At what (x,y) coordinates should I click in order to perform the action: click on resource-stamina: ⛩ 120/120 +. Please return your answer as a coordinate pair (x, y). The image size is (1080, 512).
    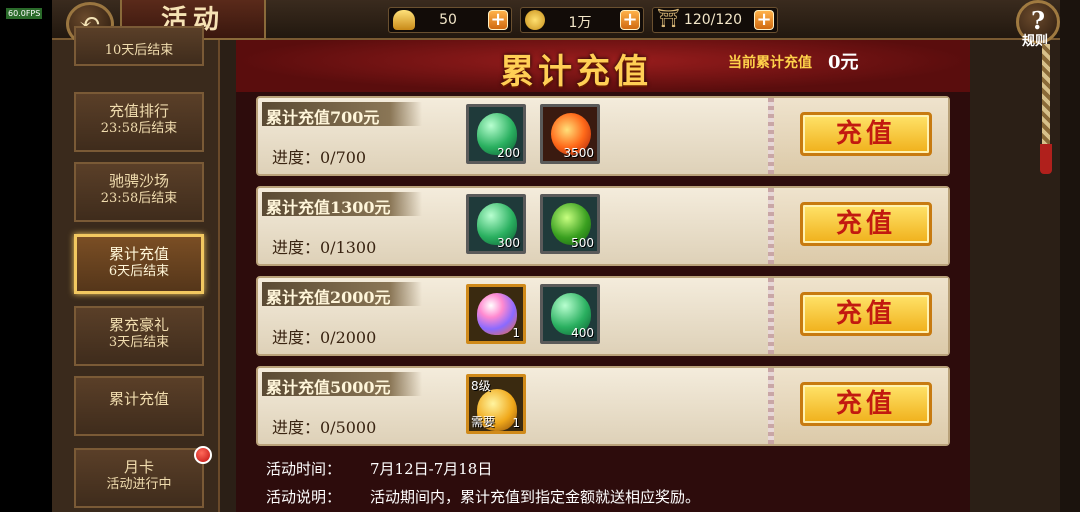
    Looking at the image, I should click on (715, 20).